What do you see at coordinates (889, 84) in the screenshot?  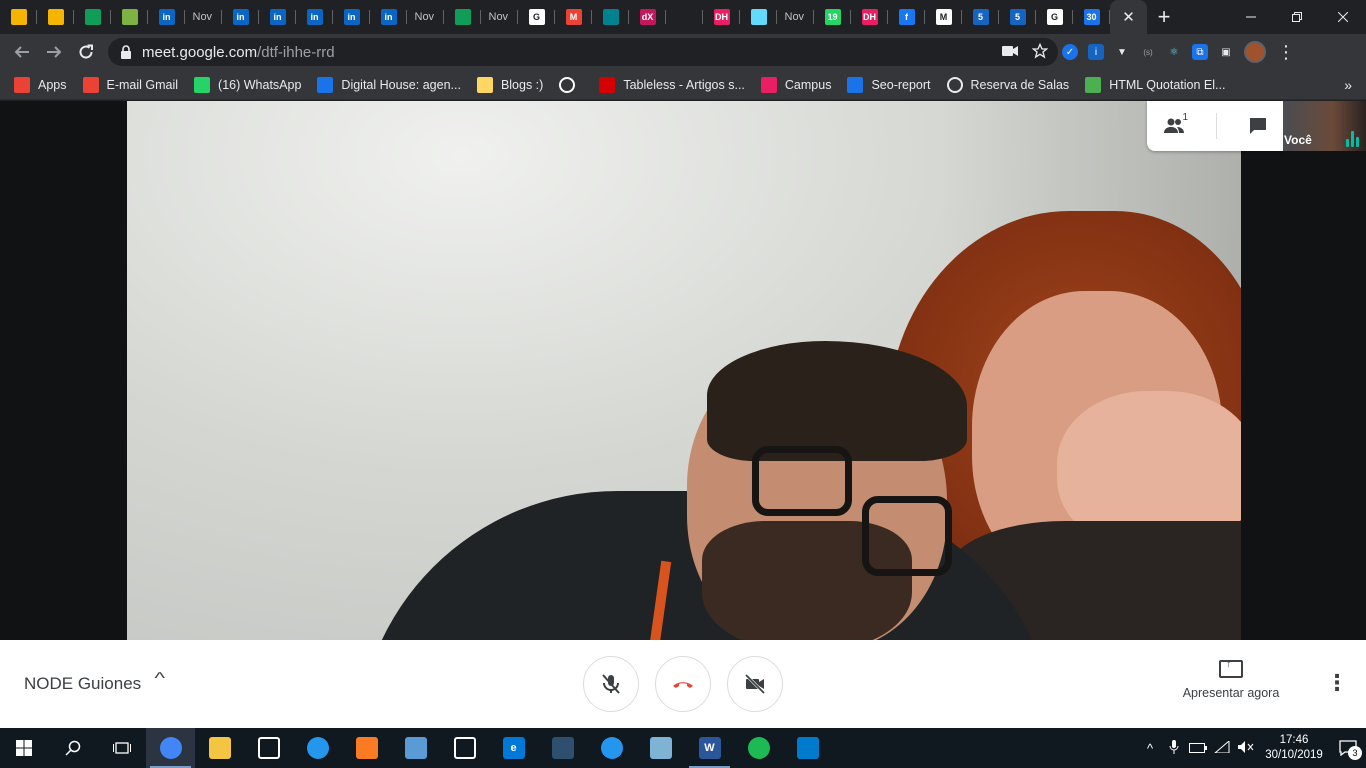 I see `bookmark-item: Seo-report` at bounding box center [889, 84].